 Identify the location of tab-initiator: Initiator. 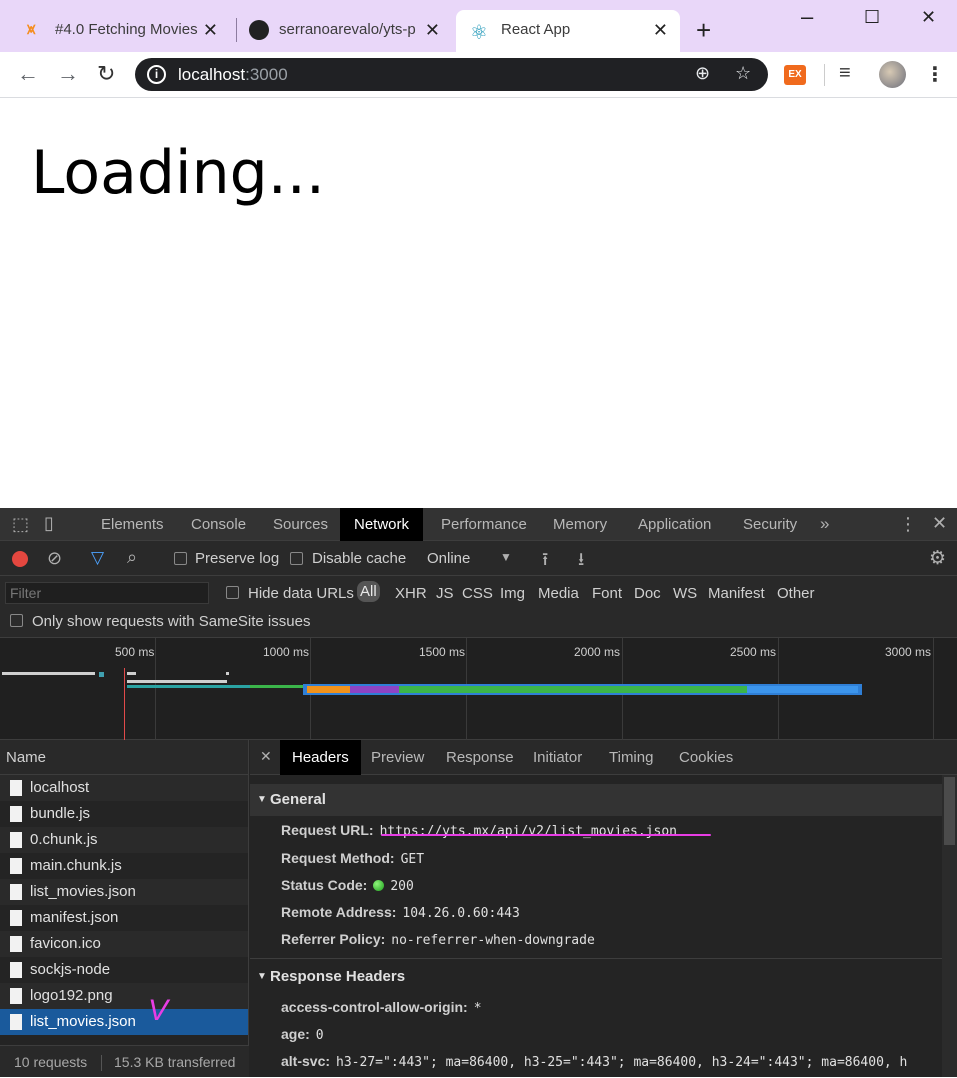
(557, 757).